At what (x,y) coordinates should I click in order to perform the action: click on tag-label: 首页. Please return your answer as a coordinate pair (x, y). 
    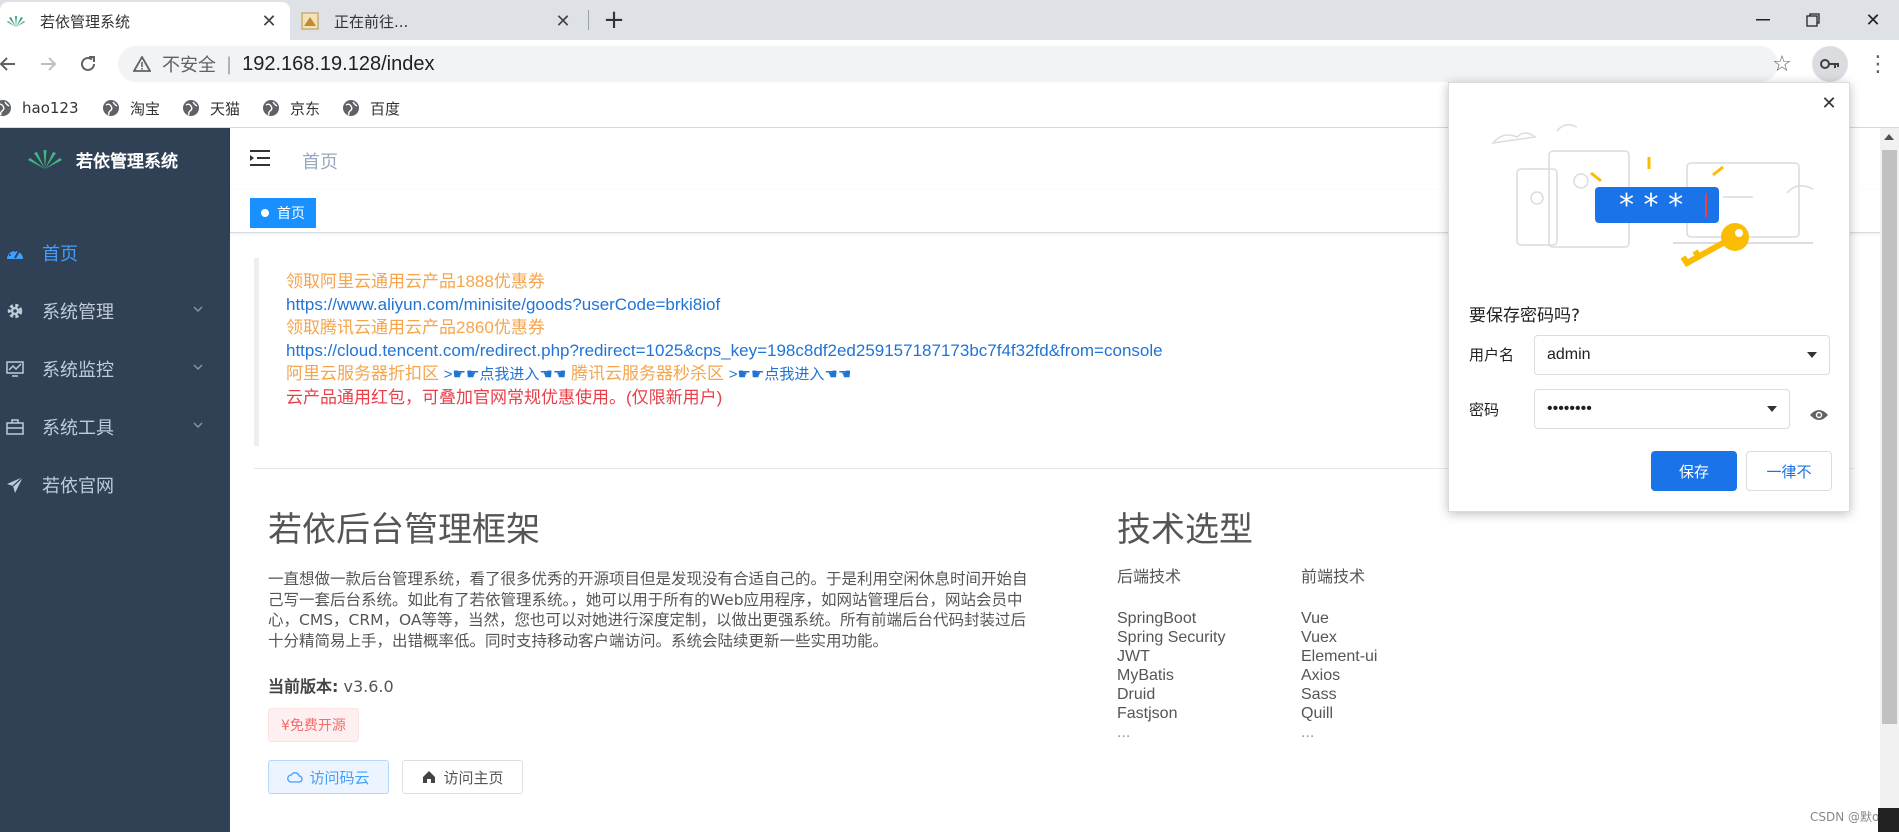
    Looking at the image, I should click on (291, 214).